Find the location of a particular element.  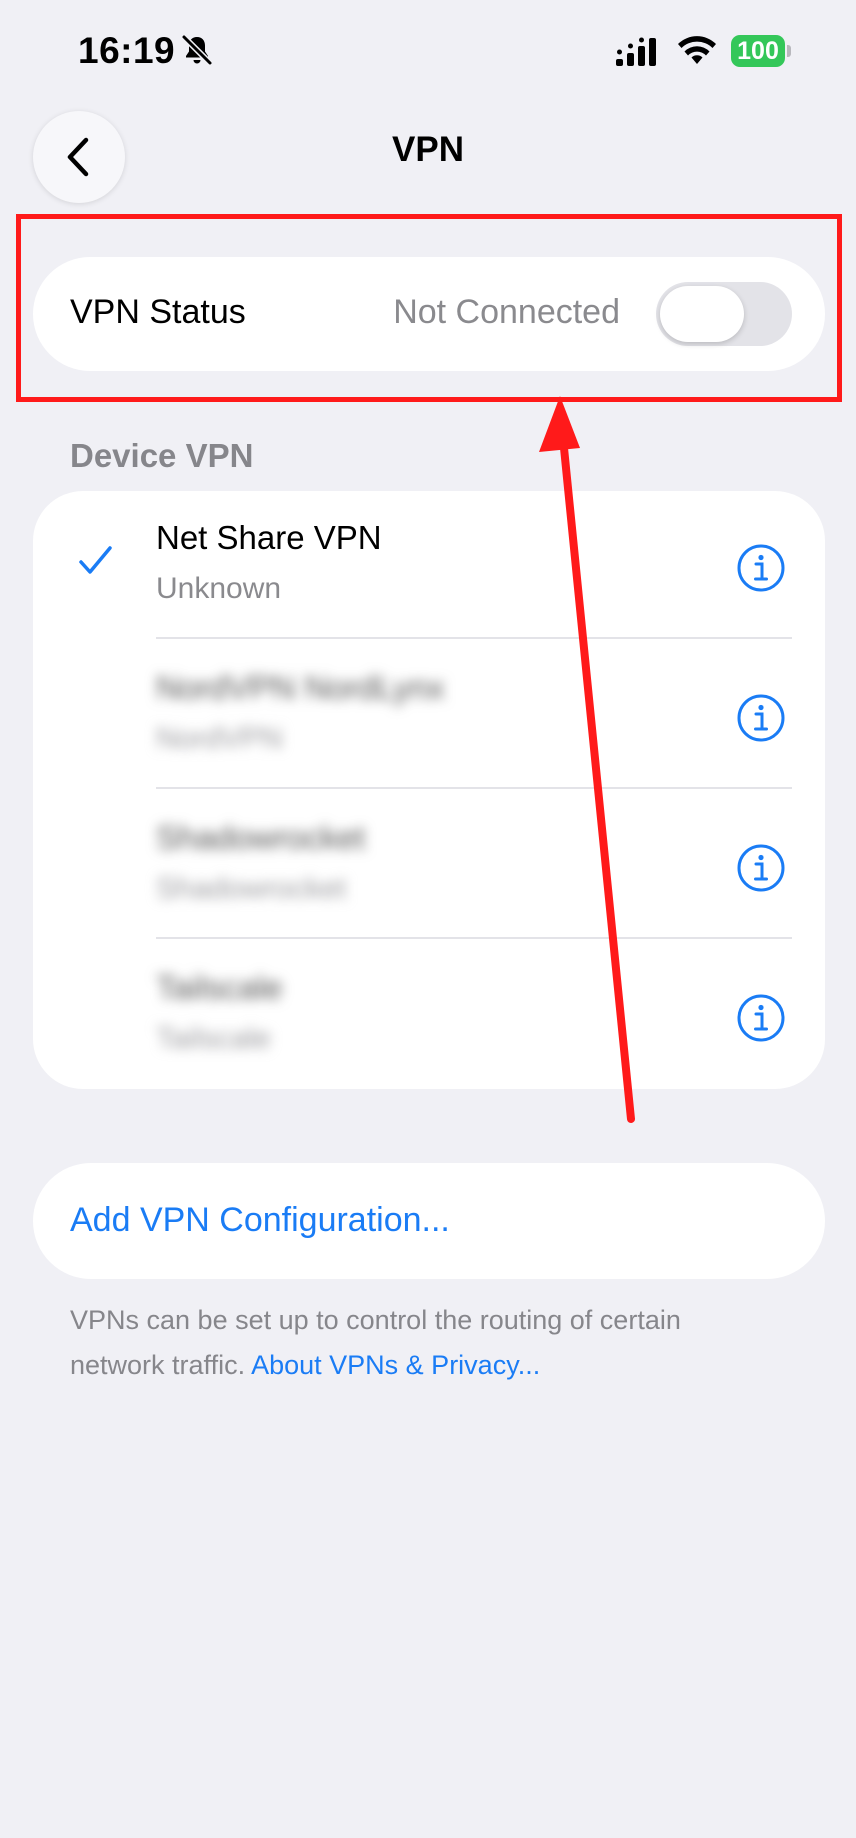

vpn-subtitle: NordVPN is located at coordinates (219, 738).